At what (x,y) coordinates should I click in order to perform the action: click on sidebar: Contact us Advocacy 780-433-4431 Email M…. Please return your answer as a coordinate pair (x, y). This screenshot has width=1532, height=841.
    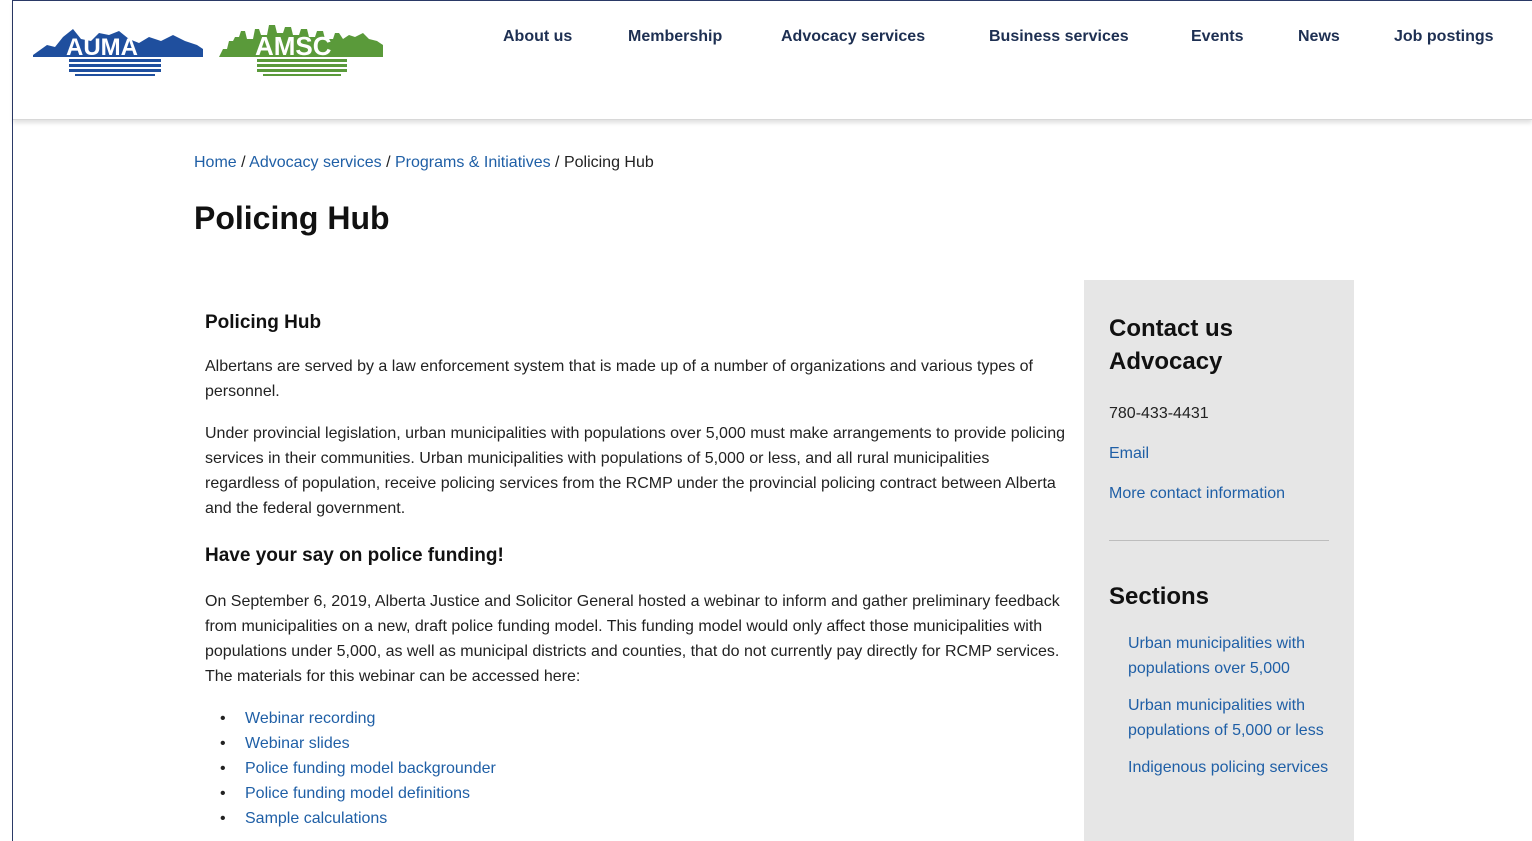
    Looking at the image, I should click on (1219, 560).